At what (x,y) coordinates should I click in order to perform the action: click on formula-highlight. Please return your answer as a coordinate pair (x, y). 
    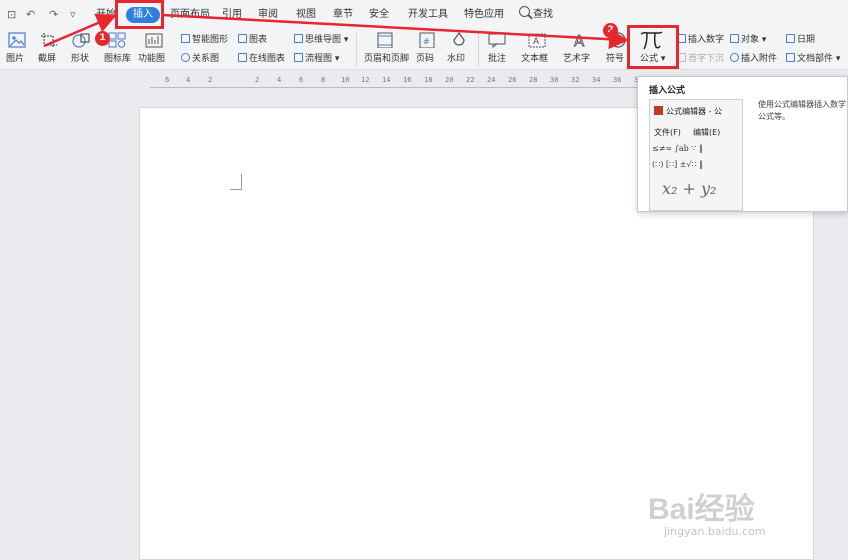
    Looking at the image, I should click on (653, 47).